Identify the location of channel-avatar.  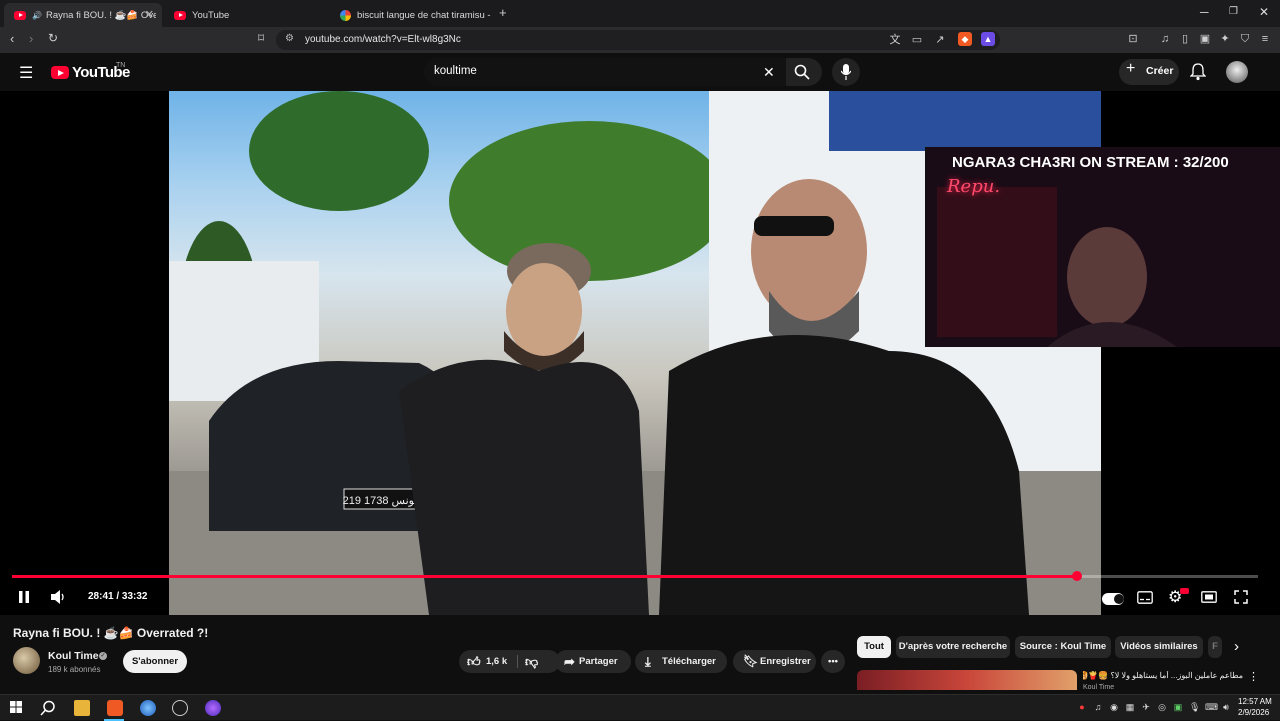
(26, 660).